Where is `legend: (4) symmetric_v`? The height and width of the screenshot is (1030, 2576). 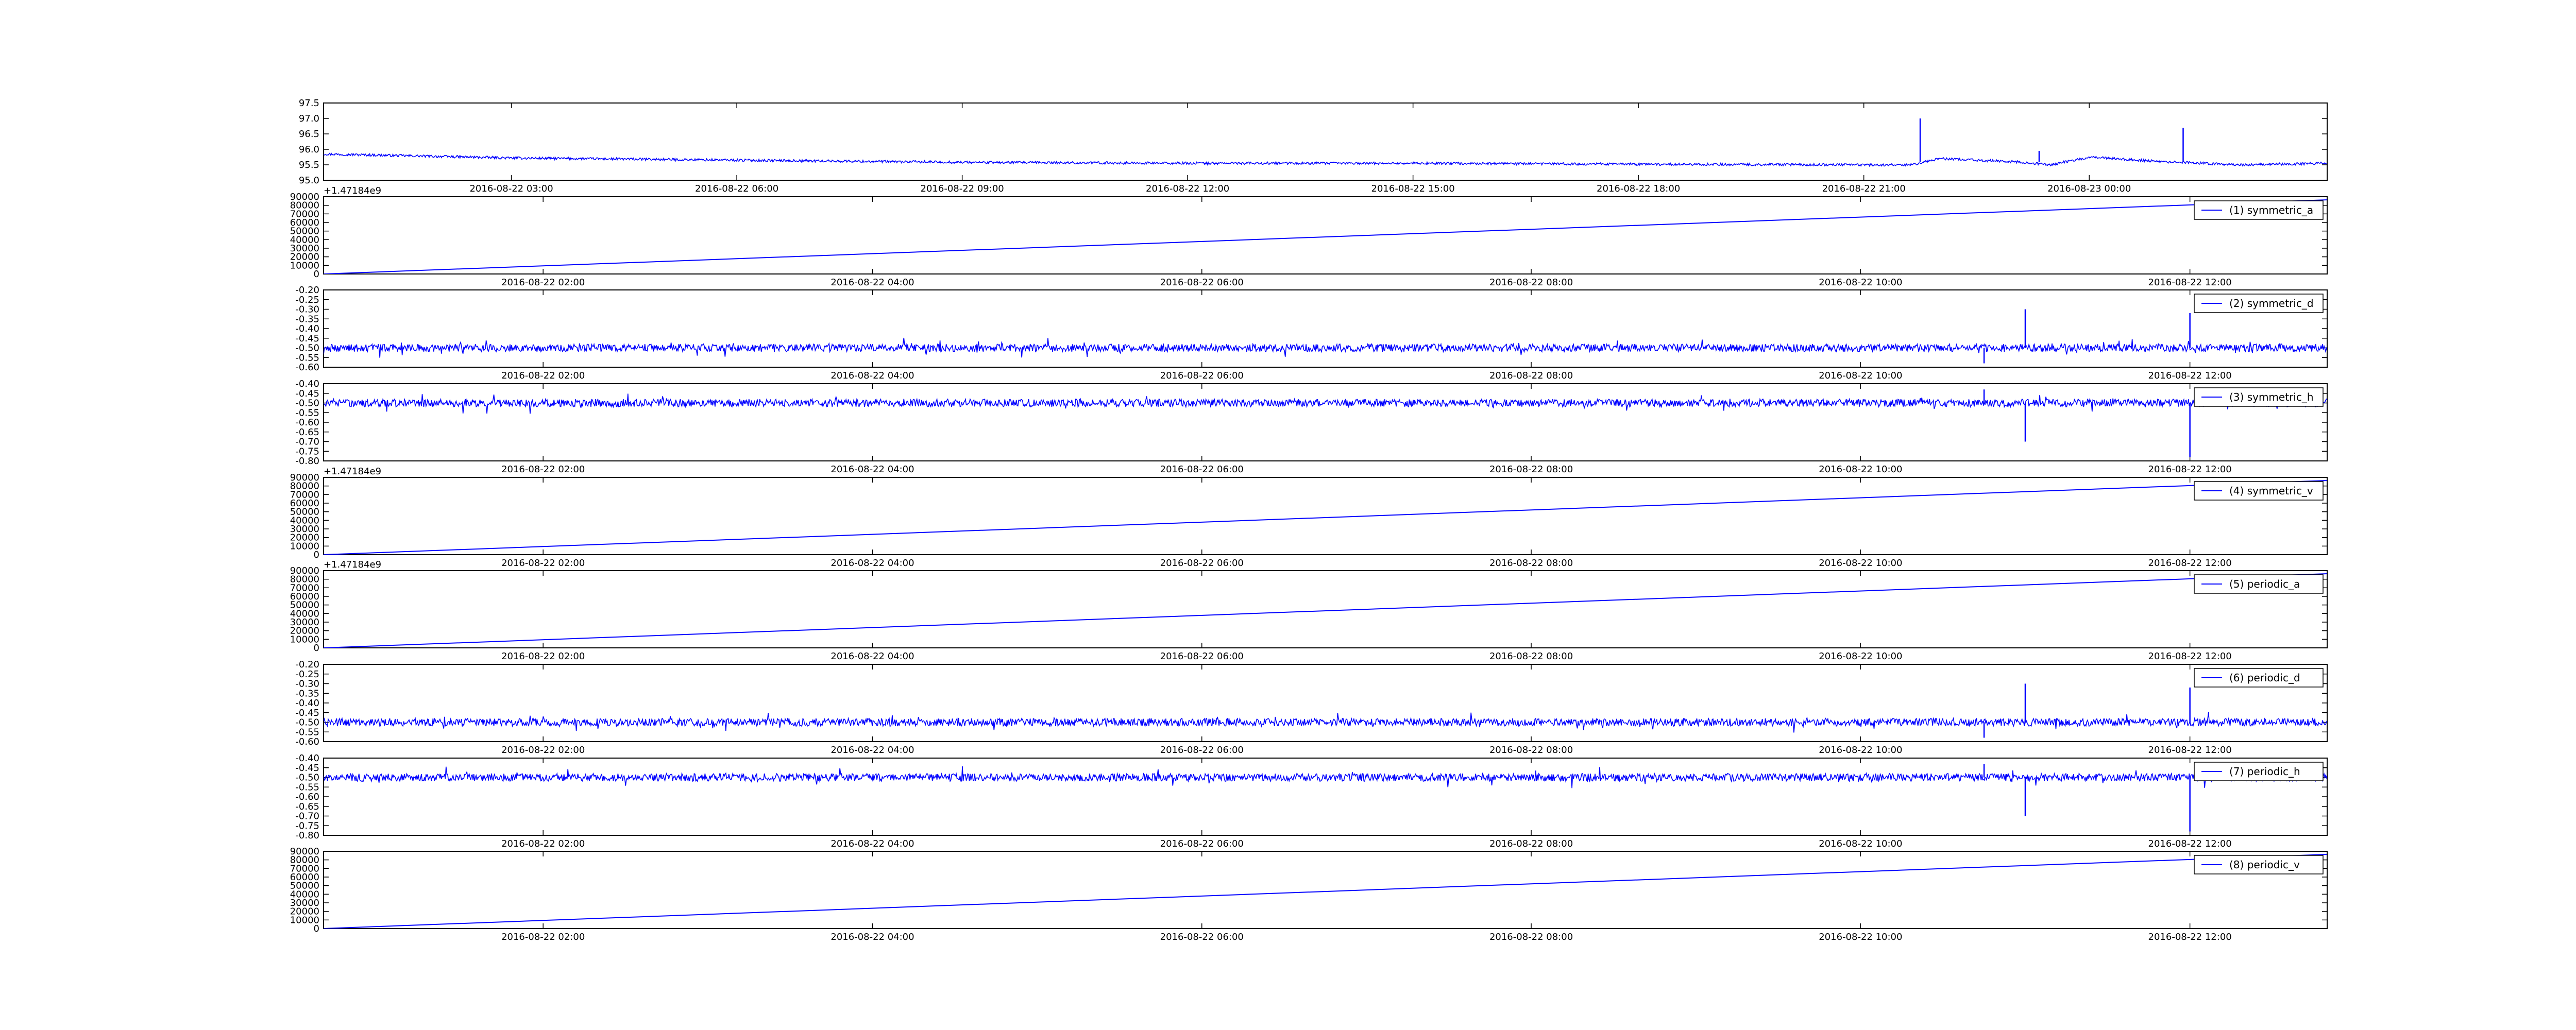 legend: (4) symmetric_v is located at coordinates (2259, 491).